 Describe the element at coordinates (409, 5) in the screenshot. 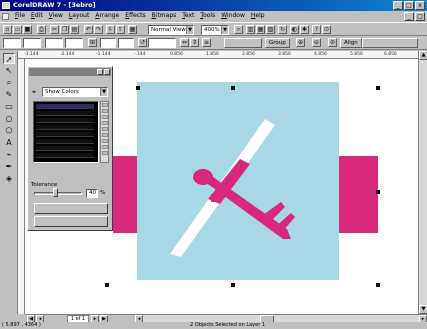

I see `maximize-button: □` at that location.